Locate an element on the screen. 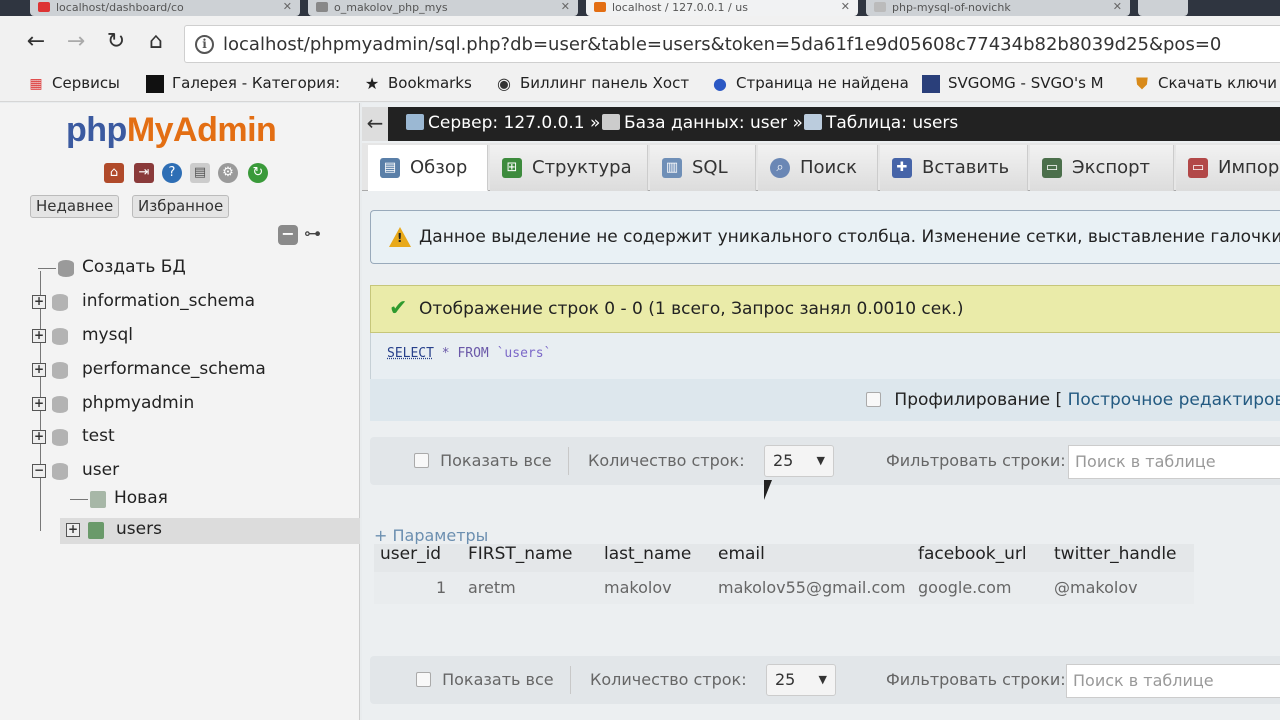 The height and width of the screenshot is (720, 1280). collapse-sidebar-icon: ← is located at coordinates (375, 124).